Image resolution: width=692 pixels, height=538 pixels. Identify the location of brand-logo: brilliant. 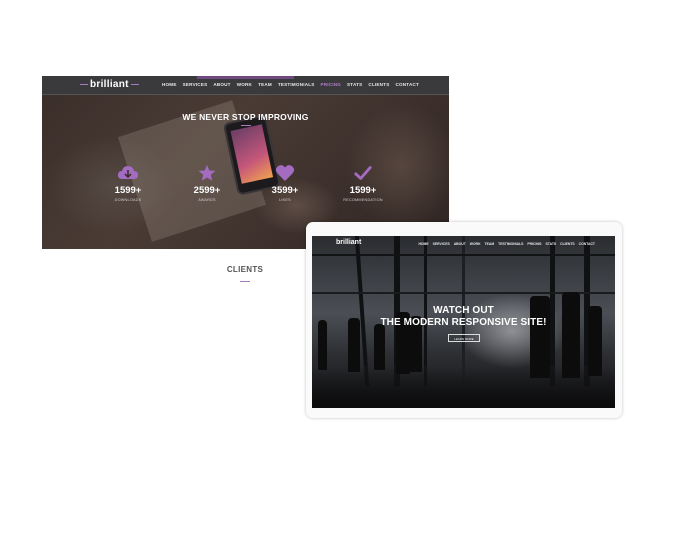
(109, 84).